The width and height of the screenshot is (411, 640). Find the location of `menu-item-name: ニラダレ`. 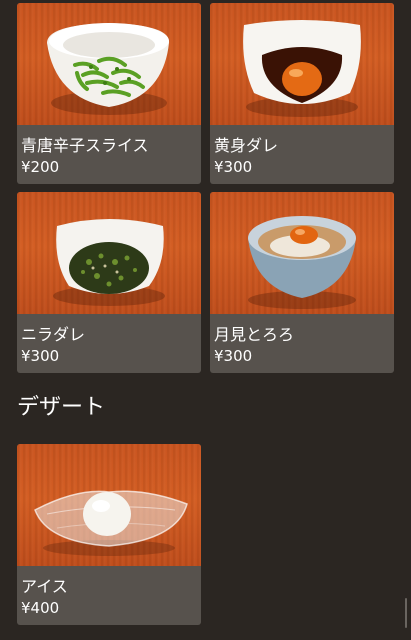

menu-item-name: ニラダレ is located at coordinates (53, 334).